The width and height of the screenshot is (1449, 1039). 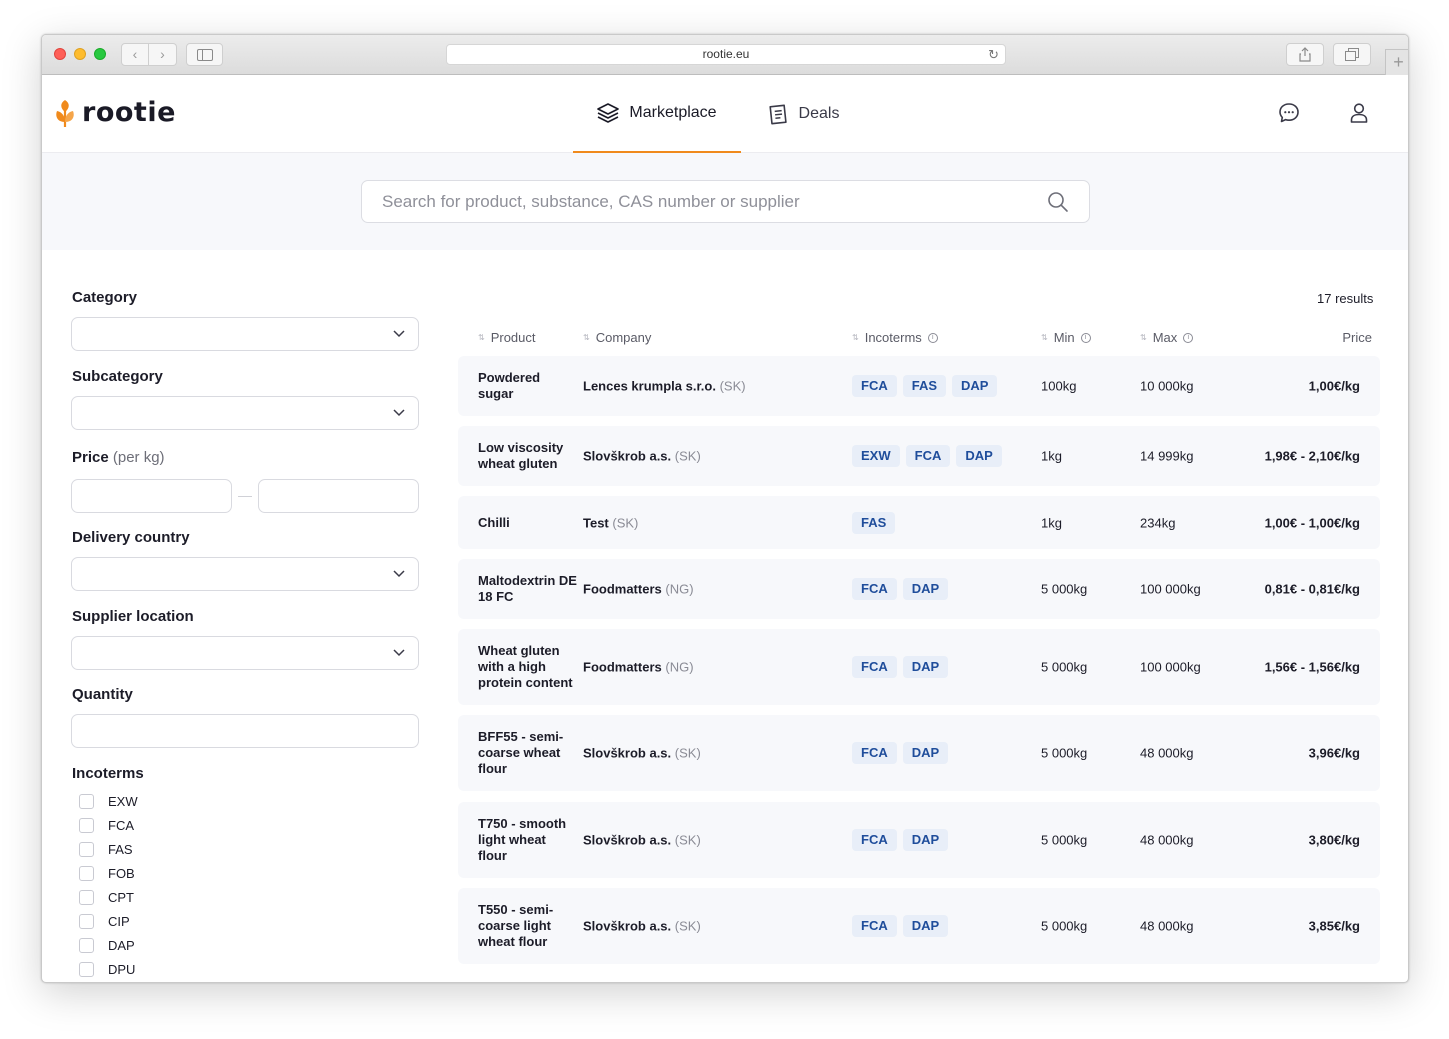 What do you see at coordinates (726, 54) in the screenshot?
I see `address-bar: rootie.eu ↻` at bounding box center [726, 54].